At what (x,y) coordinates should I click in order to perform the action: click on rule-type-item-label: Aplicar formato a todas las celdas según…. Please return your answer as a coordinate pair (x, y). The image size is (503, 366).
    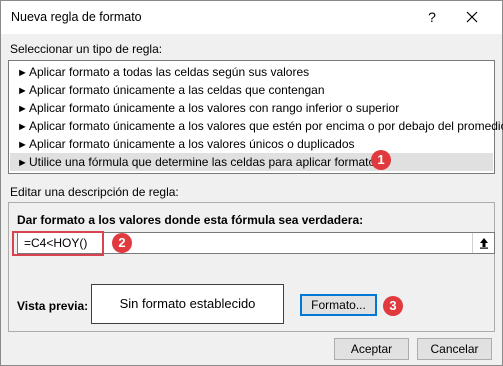
    Looking at the image, I should click on (169, 72).